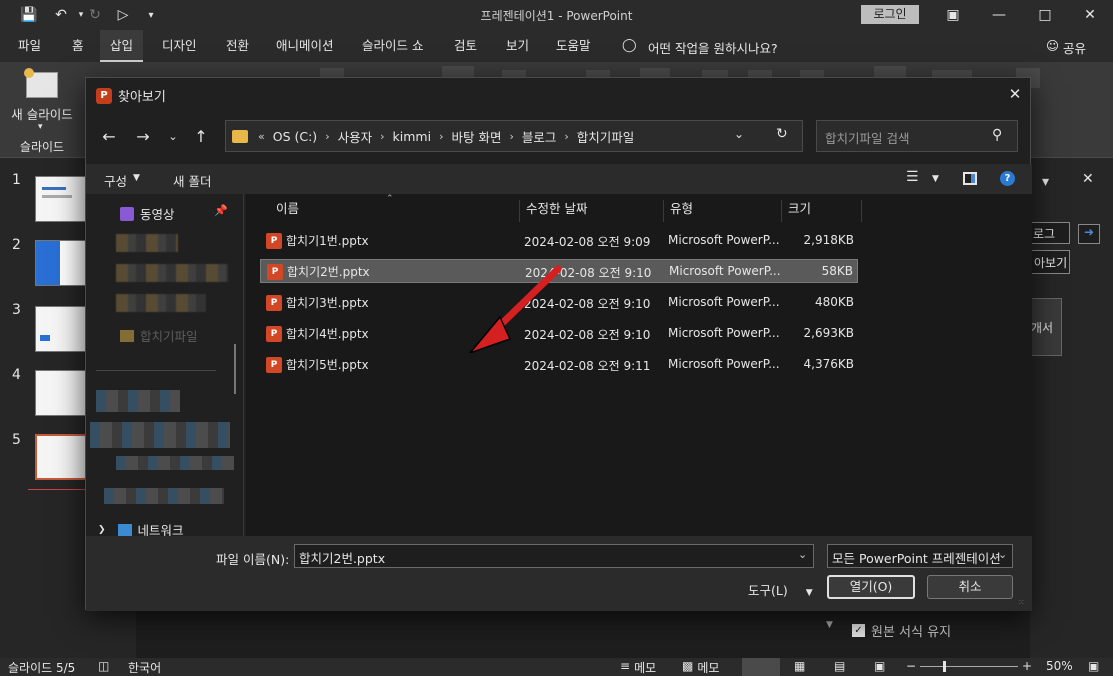 This screenshot has height=676, width=1113. I want to click on nav-item-videos: 동영상, so click(147, 213).